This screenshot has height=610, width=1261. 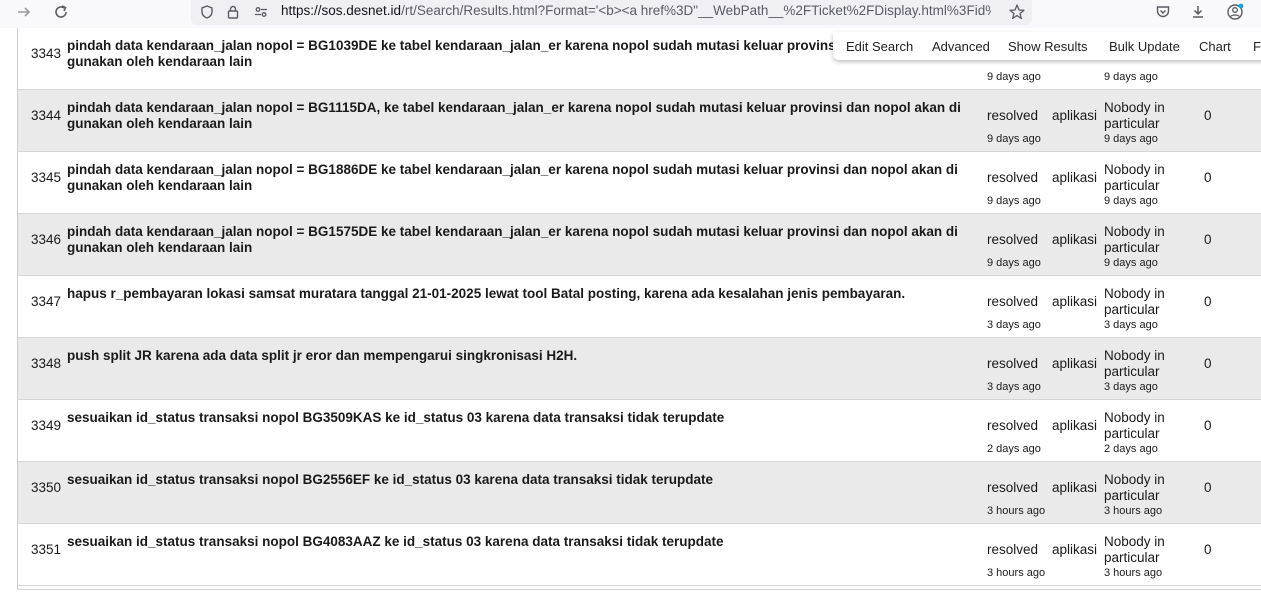 What do you see at coordinates (61, 12) in the screenshot?
I see `reload-icon` at bounding box center [61, 12].